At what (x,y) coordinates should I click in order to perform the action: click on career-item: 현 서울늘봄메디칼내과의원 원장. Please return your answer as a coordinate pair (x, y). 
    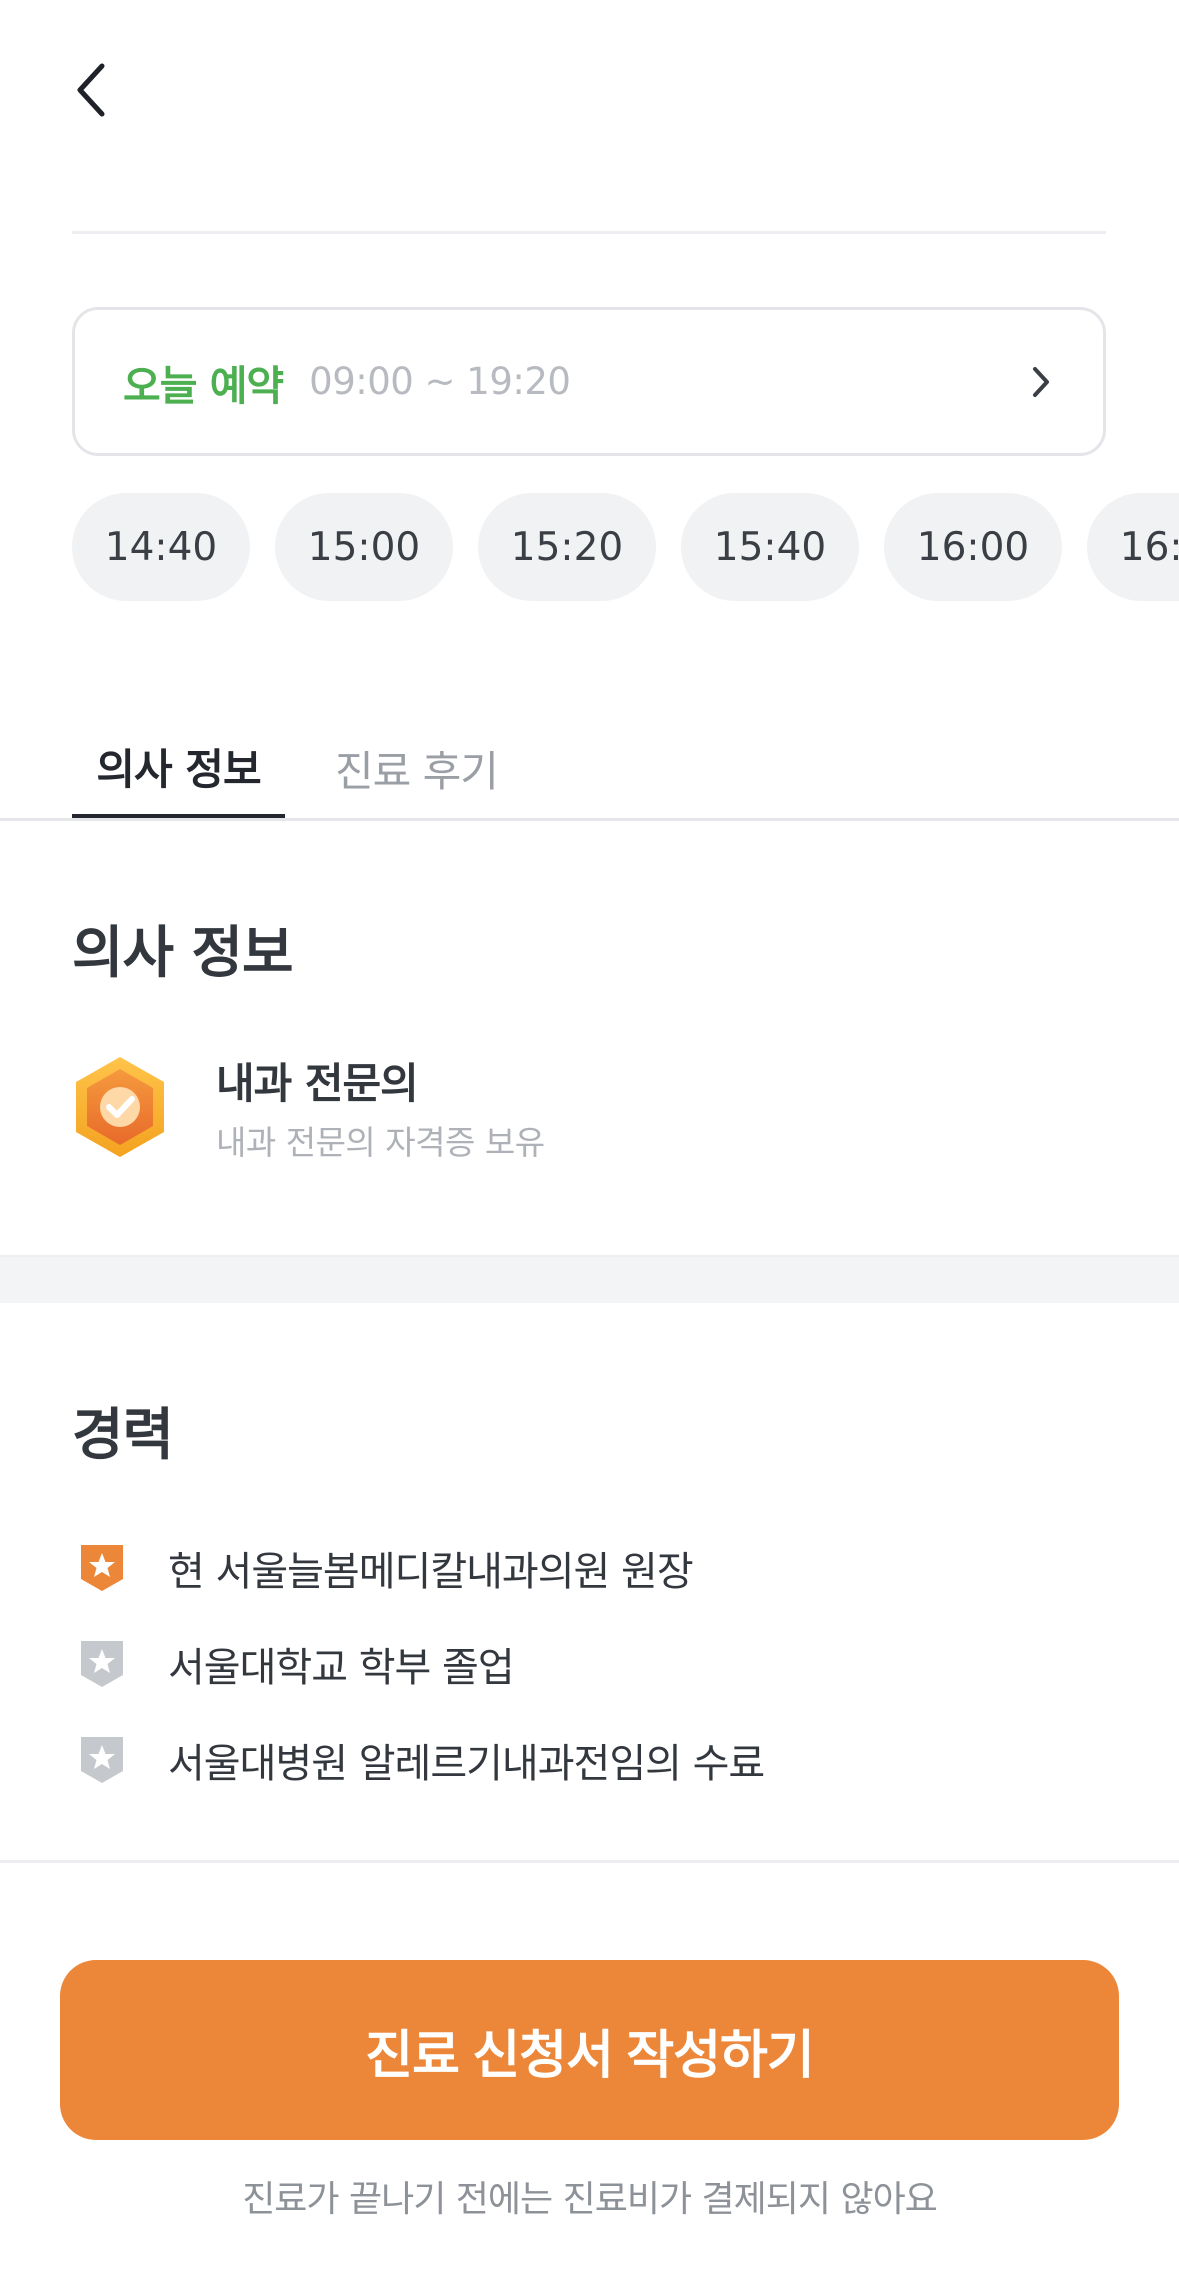
    Looking at the image, I should click on (572, 1568).